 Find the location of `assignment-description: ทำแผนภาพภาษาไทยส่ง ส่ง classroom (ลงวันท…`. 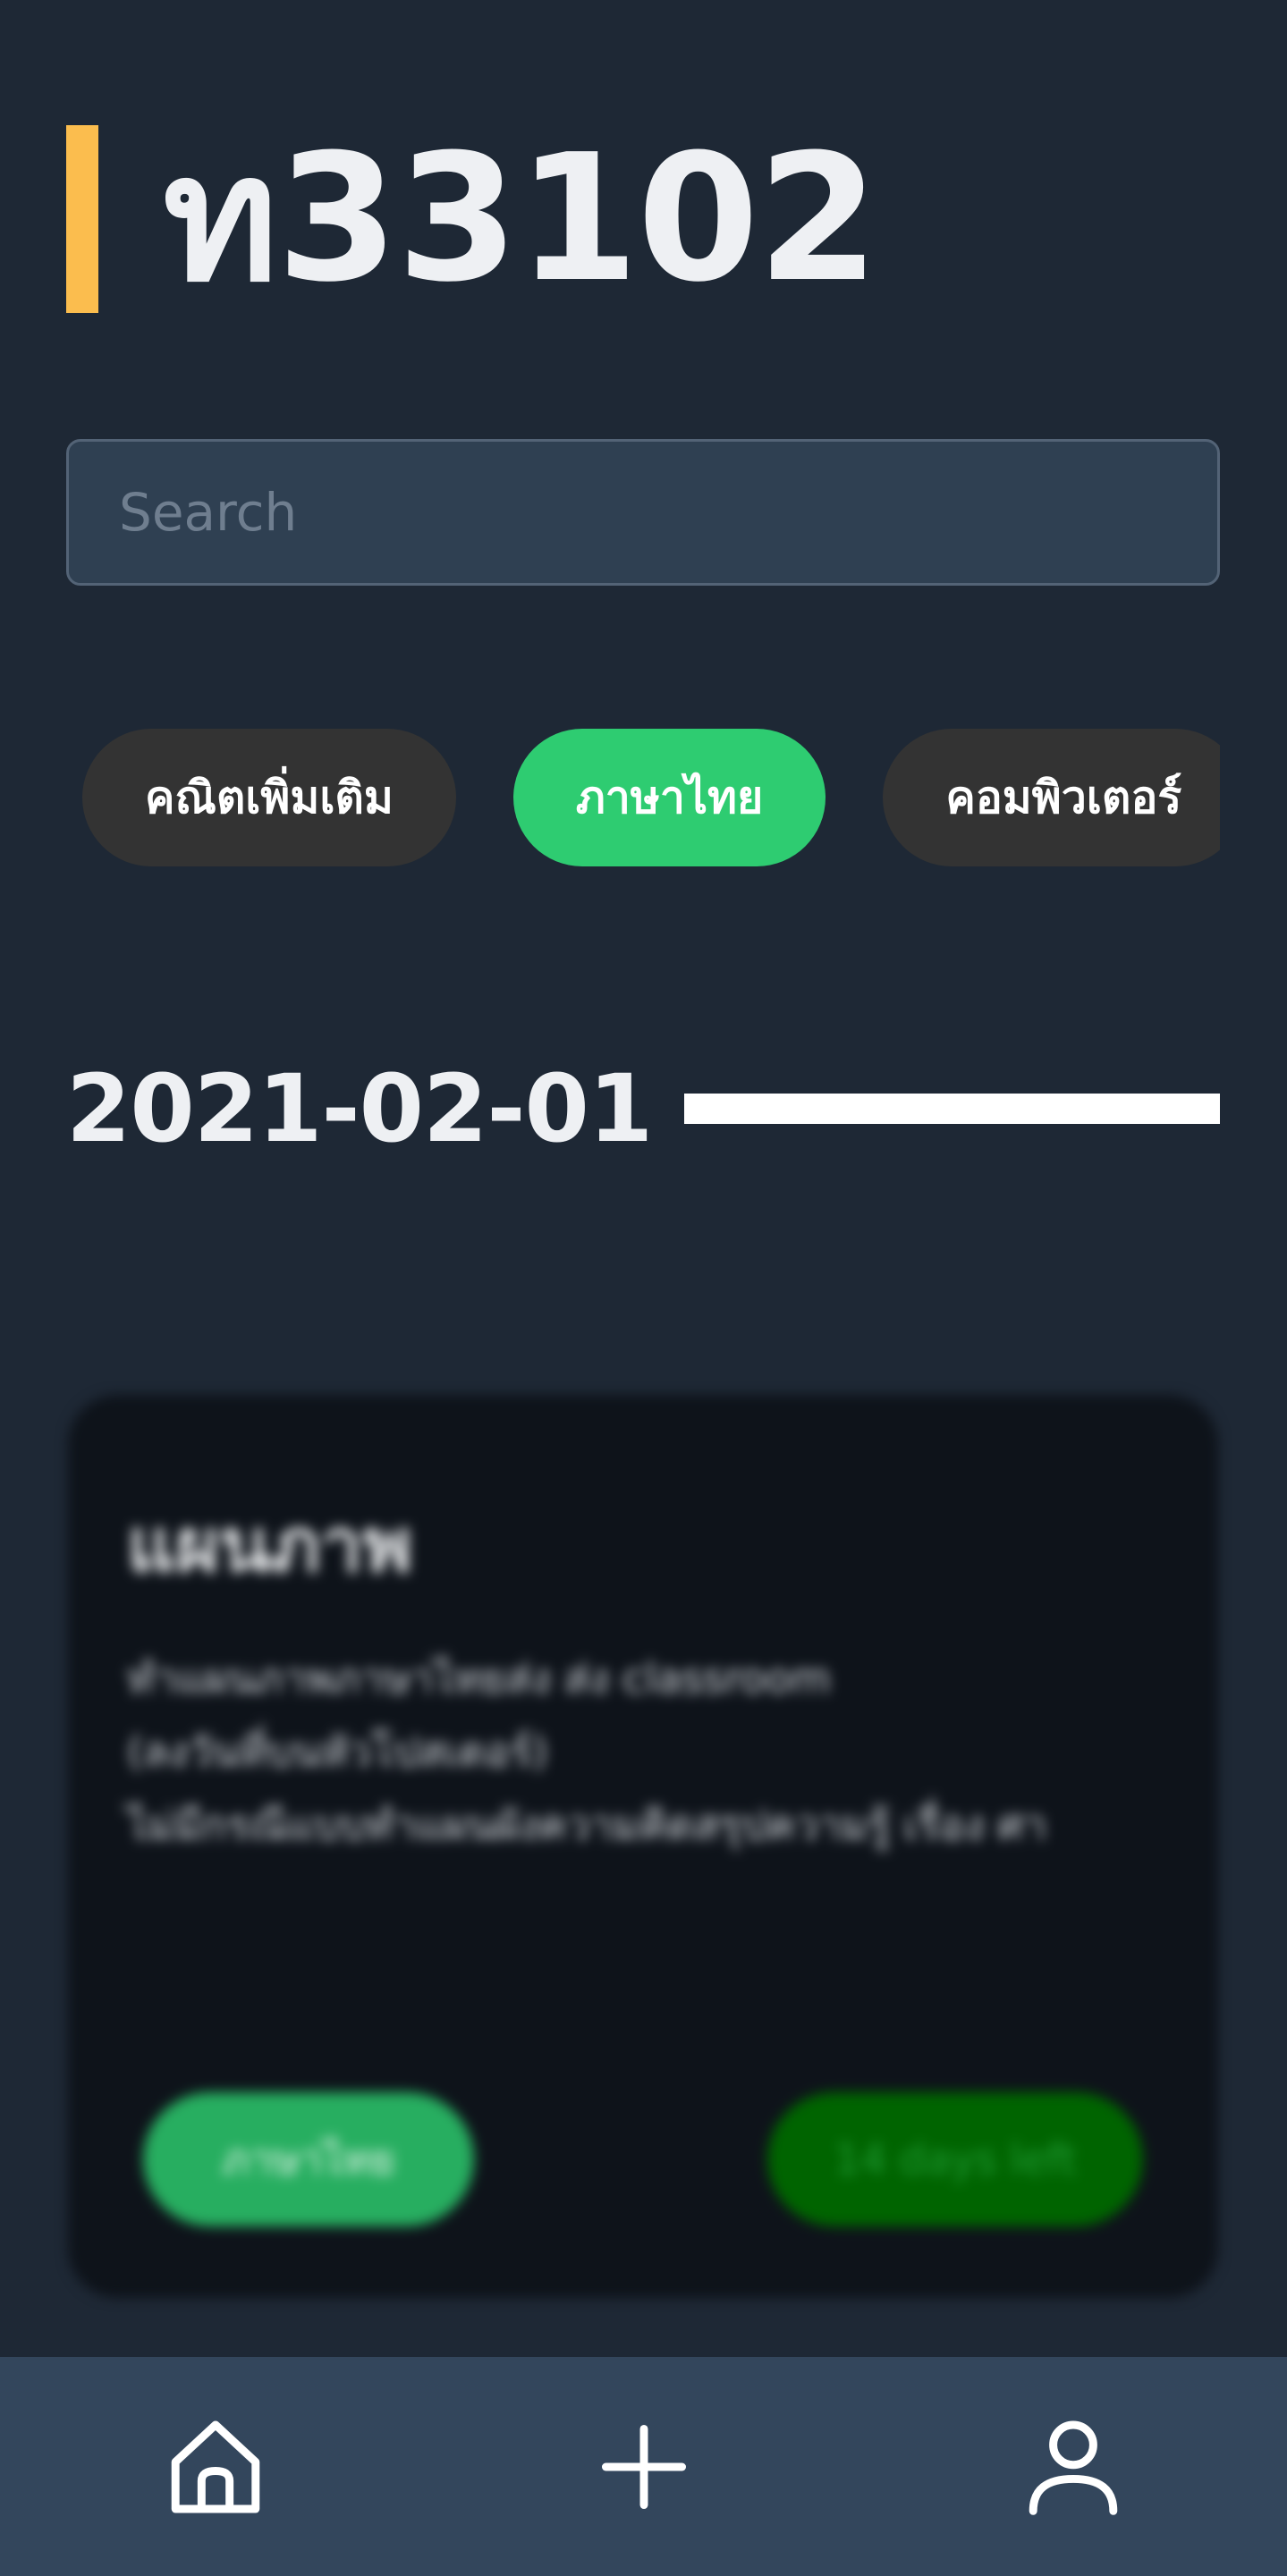

assignment-description: ทำแผนภาพภาษาไทยส่ง ส่ง classroom (ลงวันท… is located at coordinates (643, 1752).